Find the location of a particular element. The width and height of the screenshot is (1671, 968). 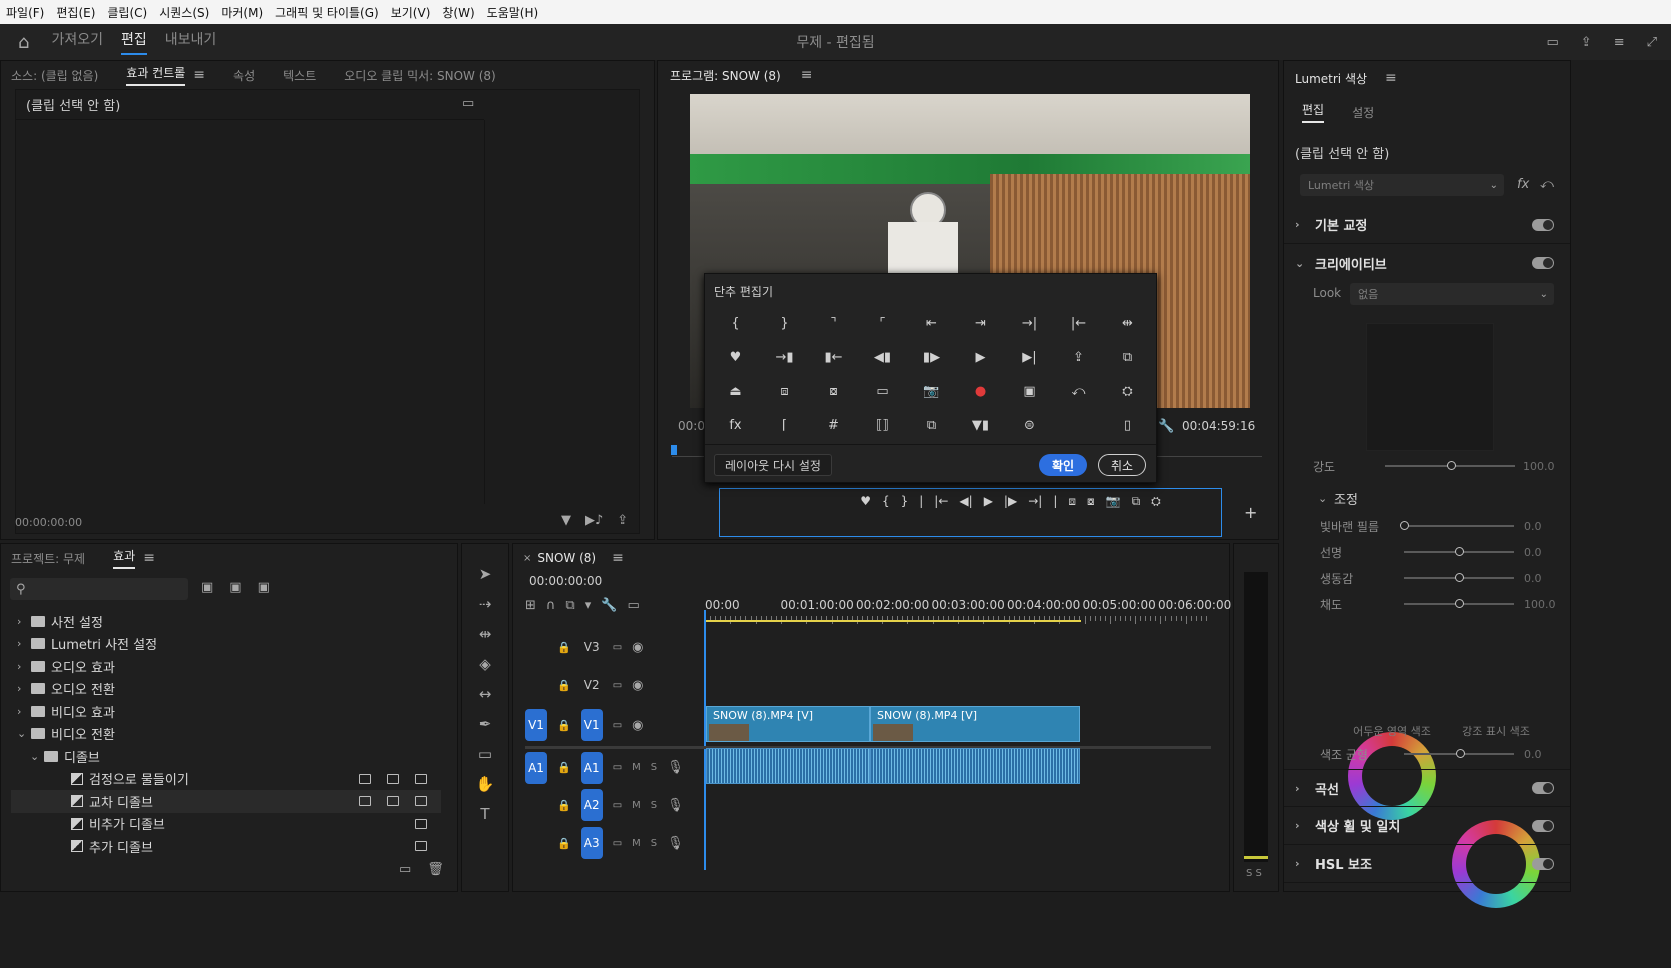

home-icon: ⌂ is located at coordinates (23, 42).